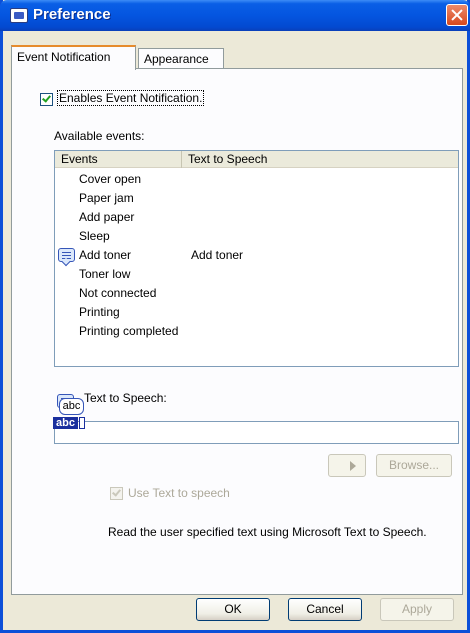 Image resolution: width=470 pixels, height=633 pixels. I want to click on ok-button: OK, so click(233, 609).